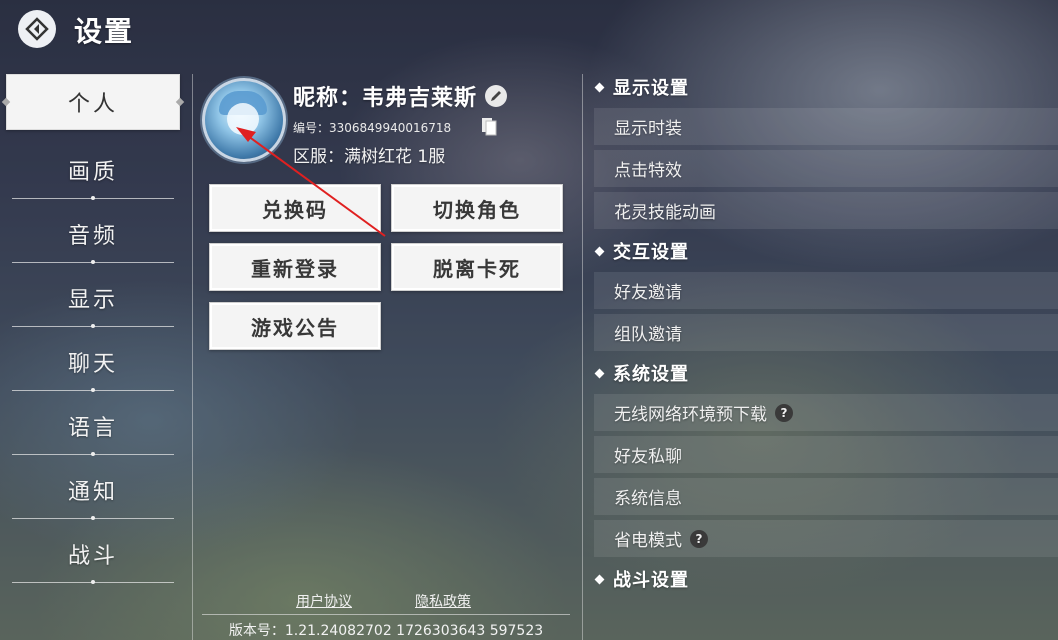 The height and width of the screenshot is (640, 1058). I want to click on back-button, so click(37, 29).